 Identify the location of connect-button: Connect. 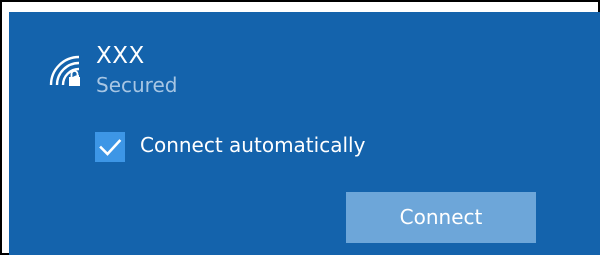
(441, 217).